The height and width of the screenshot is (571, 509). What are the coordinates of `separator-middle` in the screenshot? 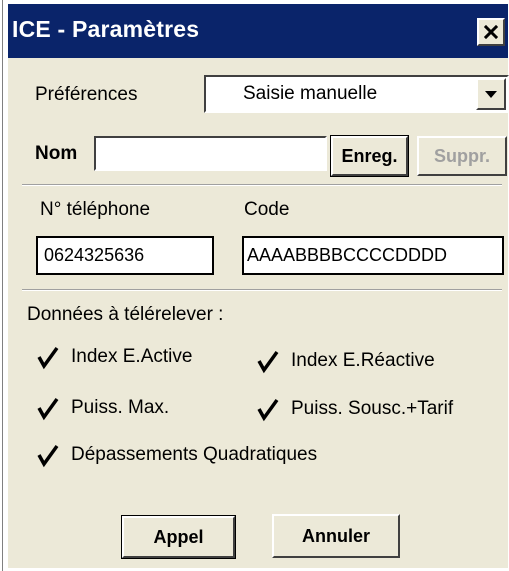 It's located at (262, 290).